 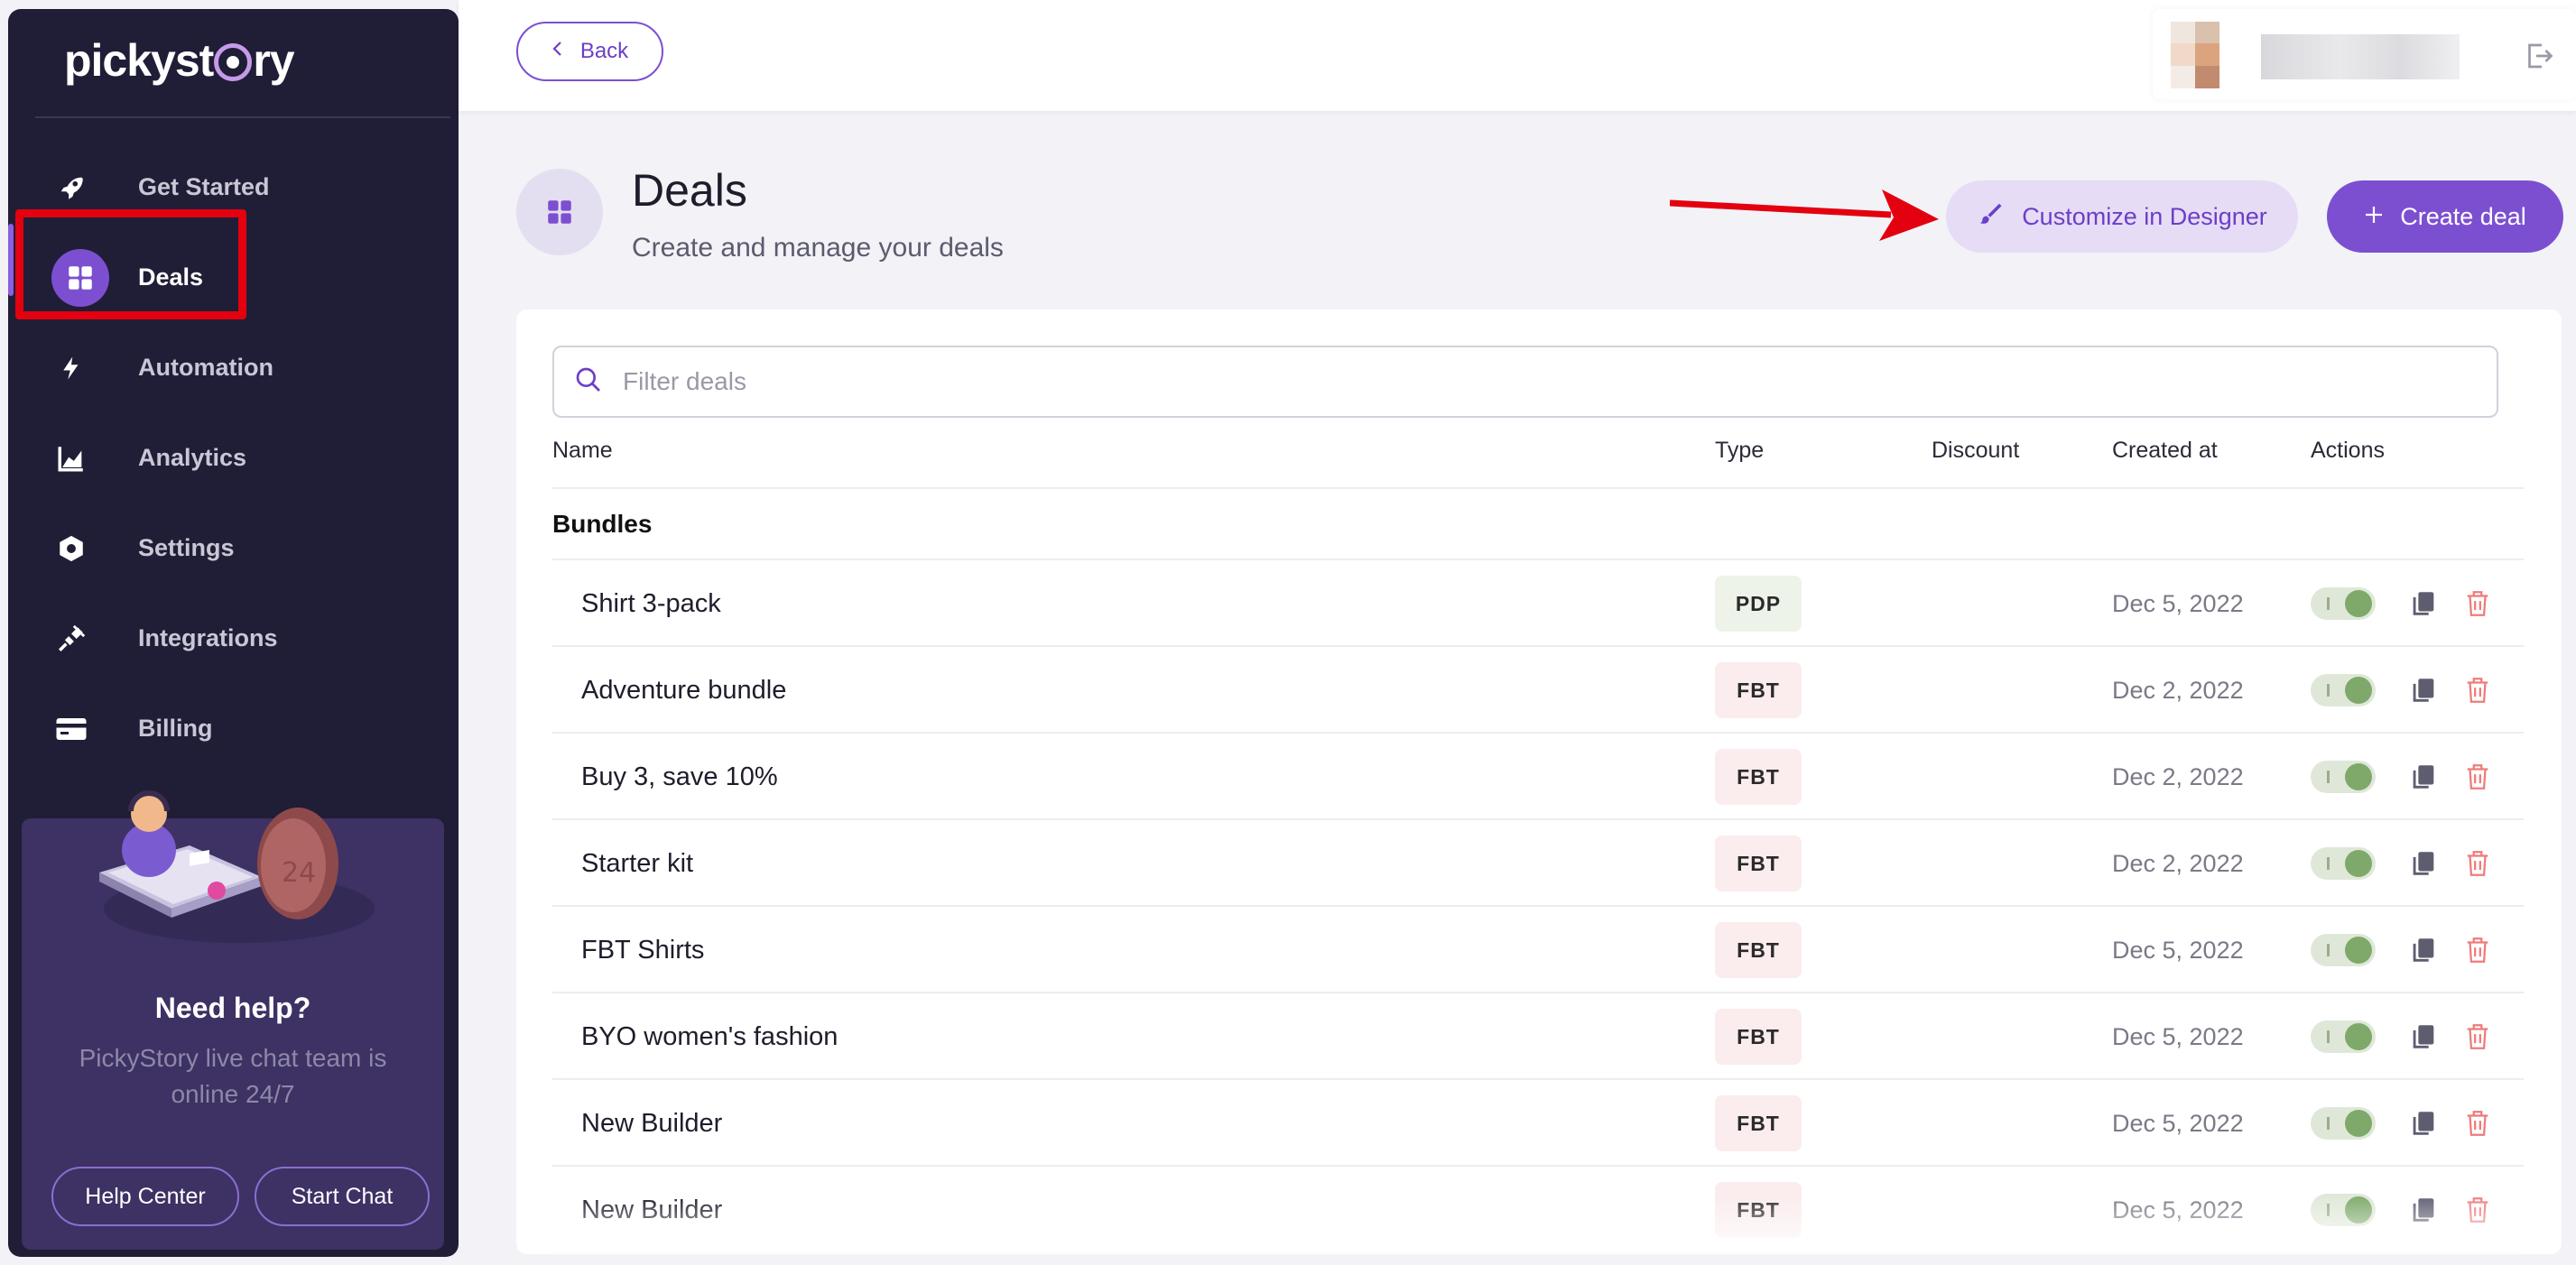 I want to click on sidebar-item-integrations: Integrations, so click(x=233, y=639).